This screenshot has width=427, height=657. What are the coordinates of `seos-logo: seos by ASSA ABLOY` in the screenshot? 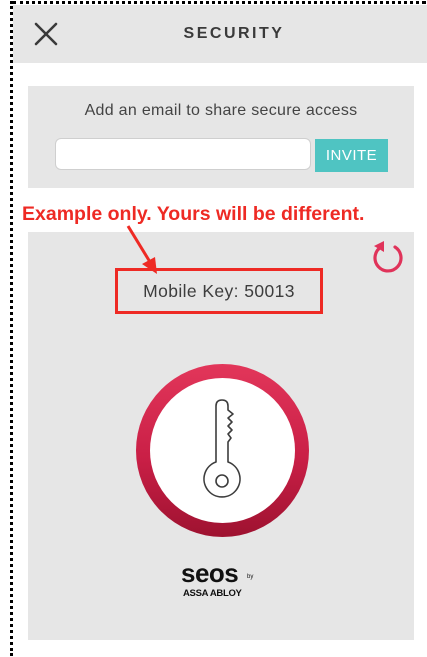 It's located at (221, 582).